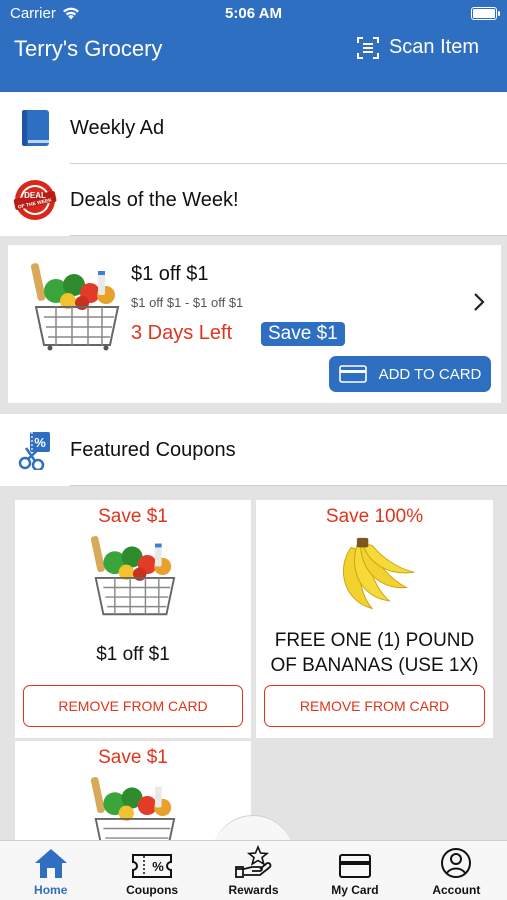  I want to click on account-icon, so click(456, 863).